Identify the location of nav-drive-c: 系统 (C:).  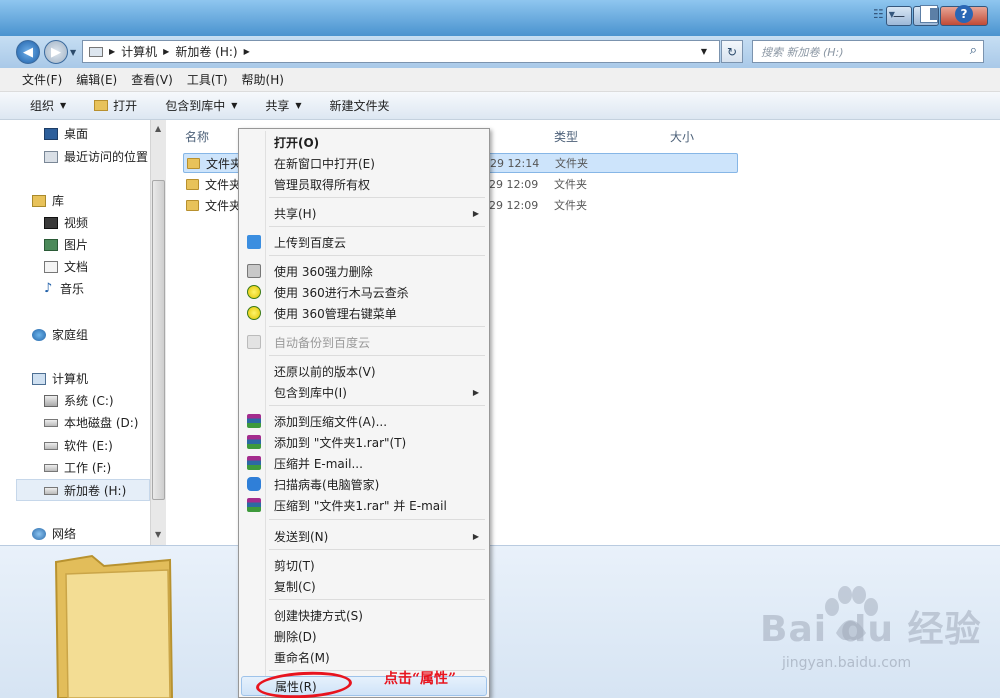
(79, 400).